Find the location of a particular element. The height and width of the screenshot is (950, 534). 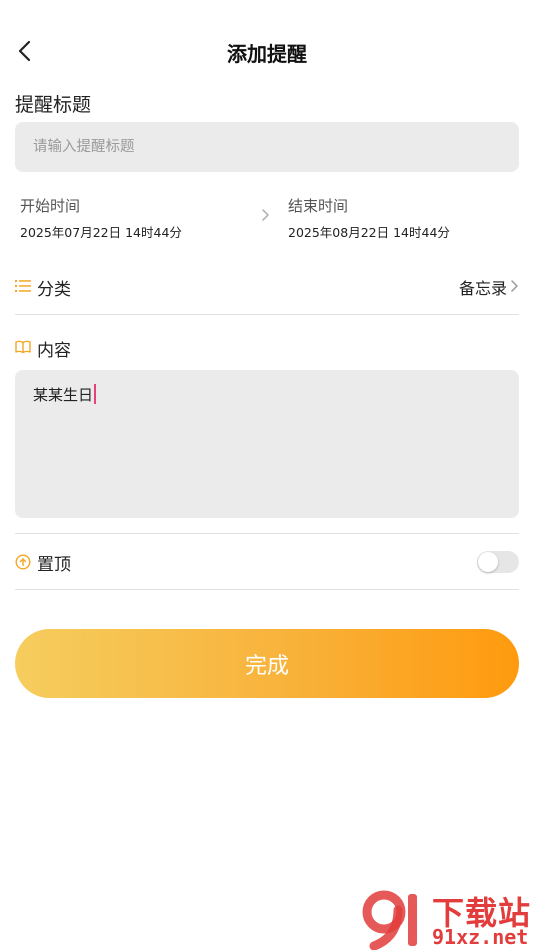

reminder-title-input is located at coordinates (267, 147).